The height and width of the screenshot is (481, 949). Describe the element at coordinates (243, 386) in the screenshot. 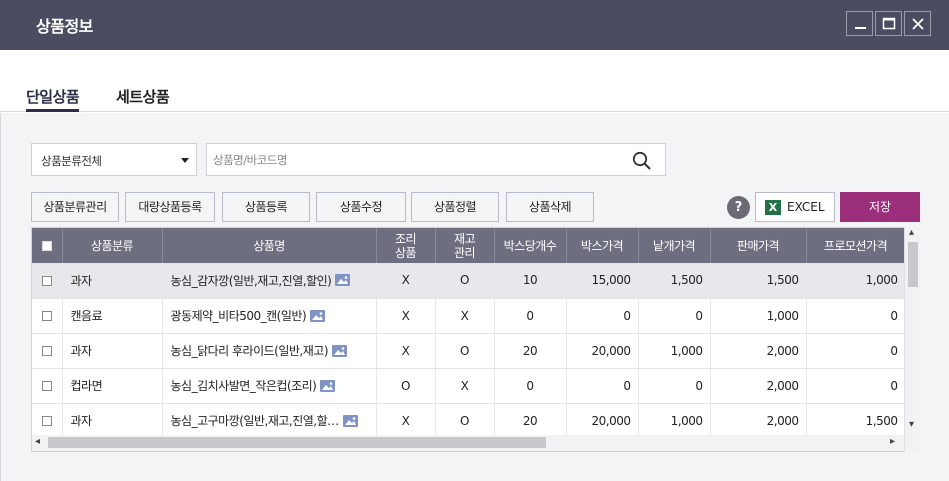

I see `product-name: 농심_김치사발면_작은컵(조리)` at that location.